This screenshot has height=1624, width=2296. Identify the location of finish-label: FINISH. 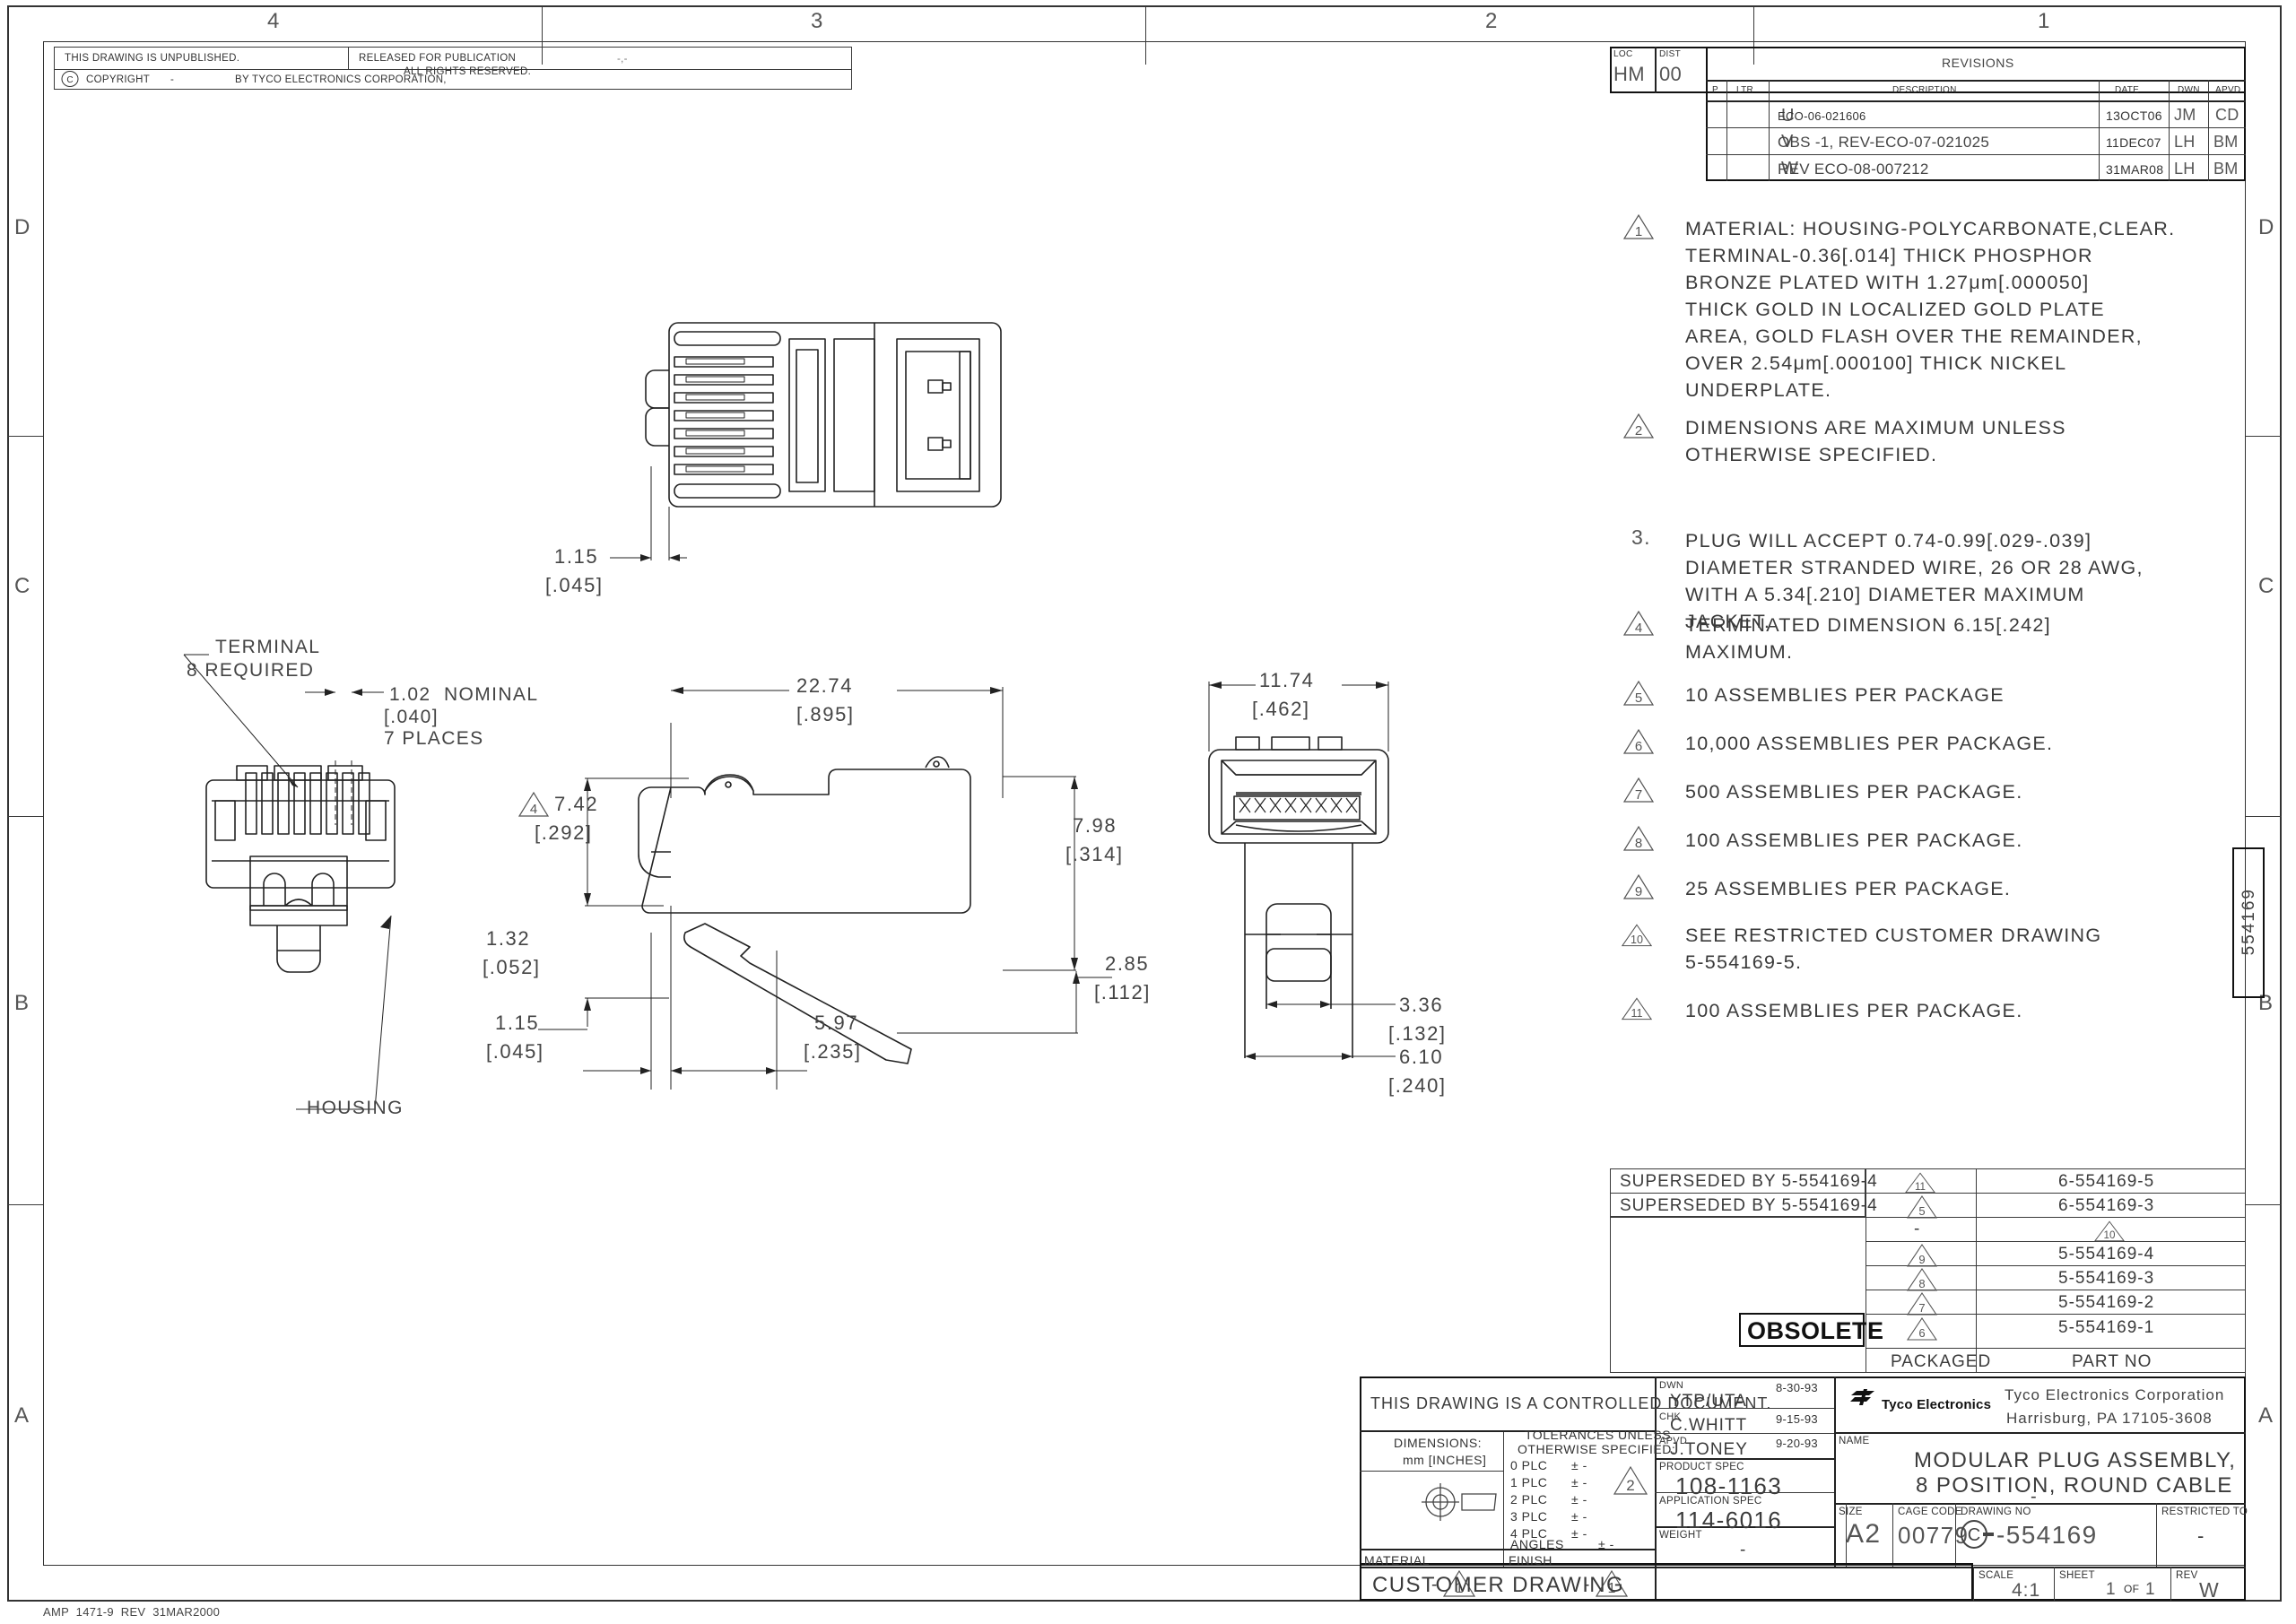
(1530, 1560).